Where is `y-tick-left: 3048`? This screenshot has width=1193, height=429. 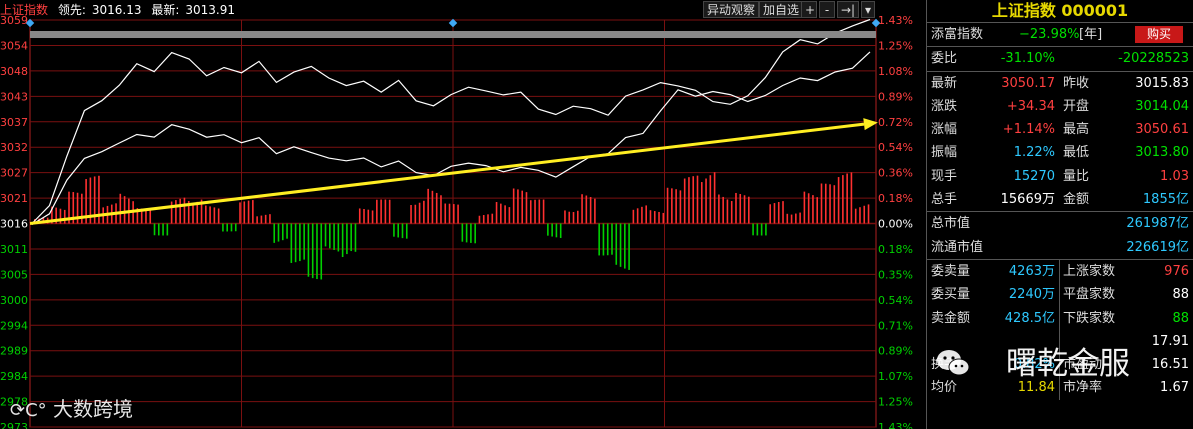
y-tick-left: 3048 is located at coordinates (14, 71).